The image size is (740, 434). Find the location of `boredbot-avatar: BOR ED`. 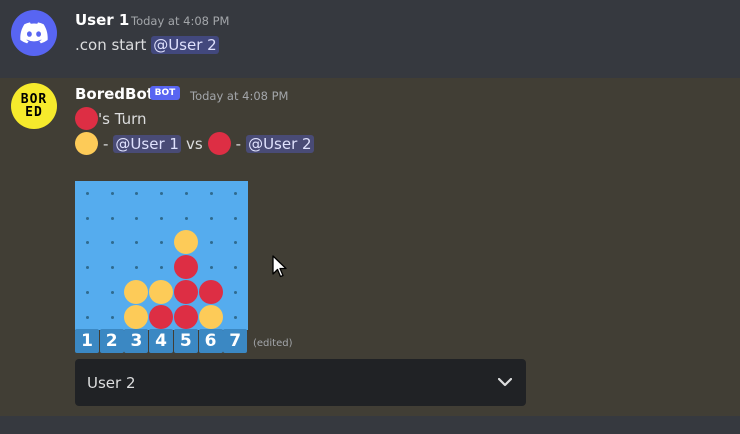

boredbot-avatar: BOR ED is located at coordinates (34, 106).